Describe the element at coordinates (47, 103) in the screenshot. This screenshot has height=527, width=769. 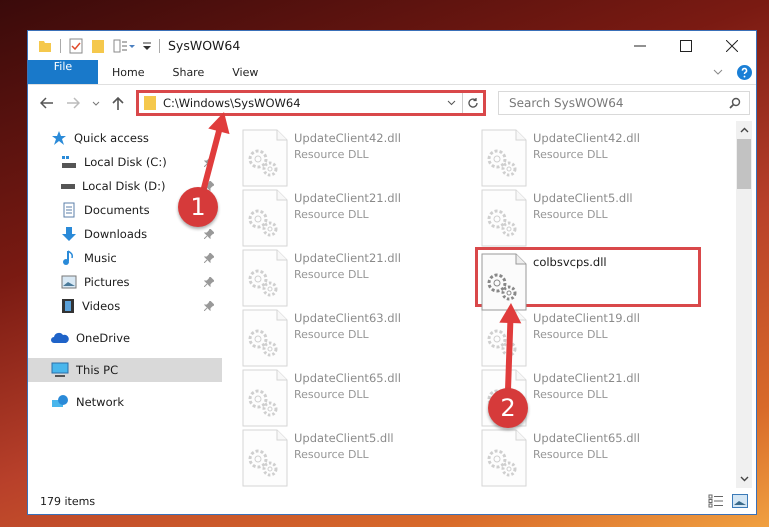
I see `back-arrow-icon` at that location.